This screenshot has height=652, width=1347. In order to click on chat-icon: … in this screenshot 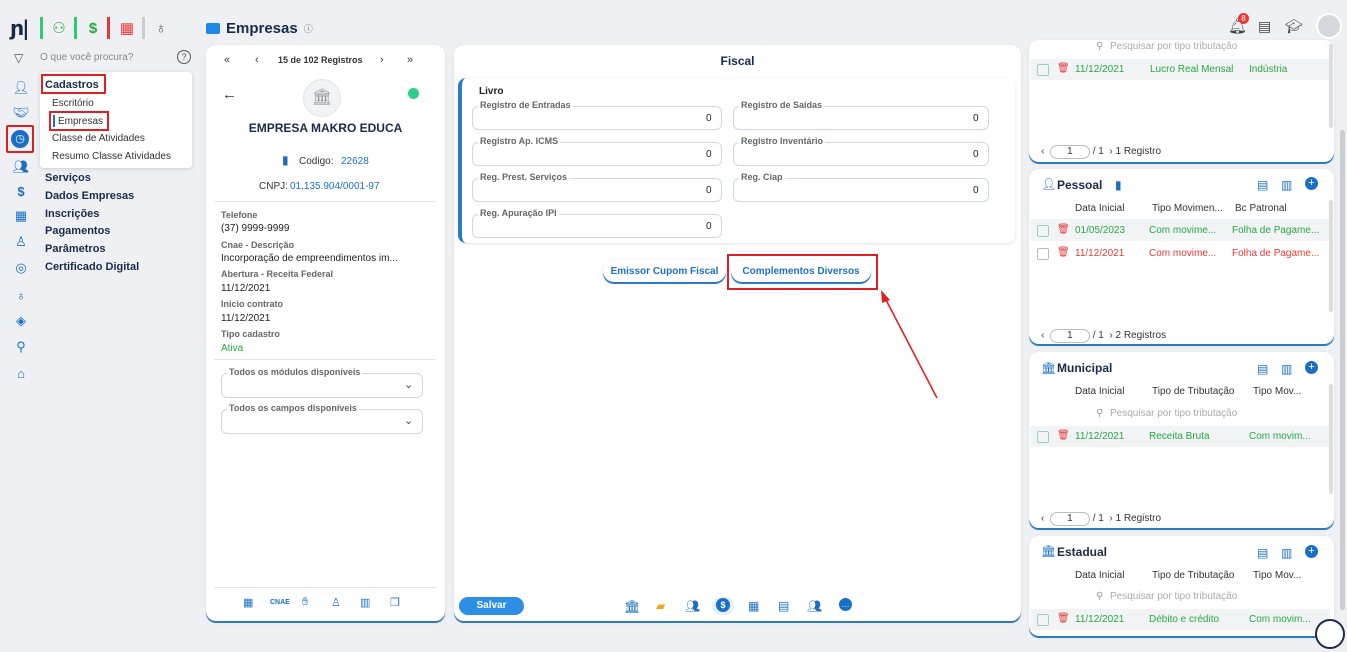, I will do `click(845, 604)`.